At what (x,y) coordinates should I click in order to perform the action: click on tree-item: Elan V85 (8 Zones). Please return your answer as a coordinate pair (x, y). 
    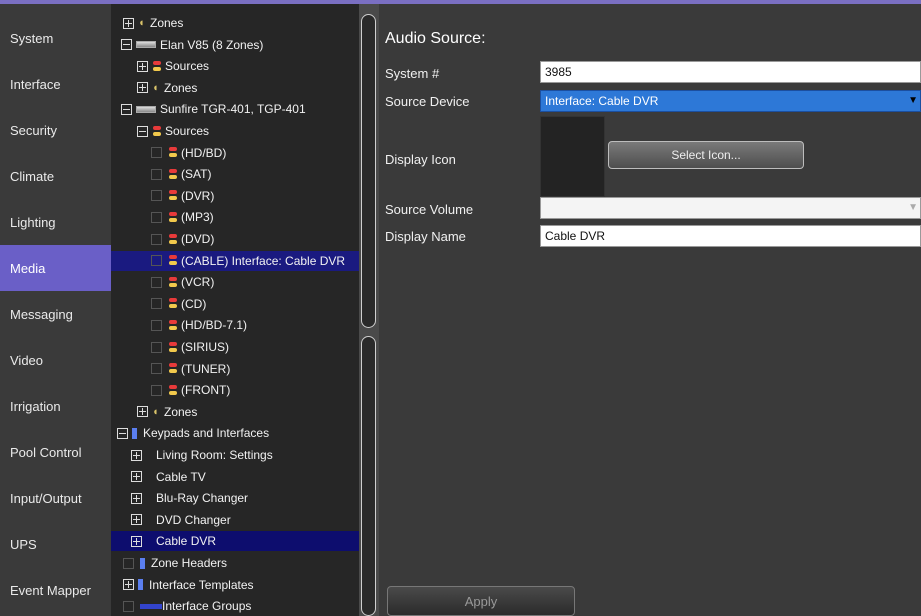
    Looking at the image, I should click on (187, 45).